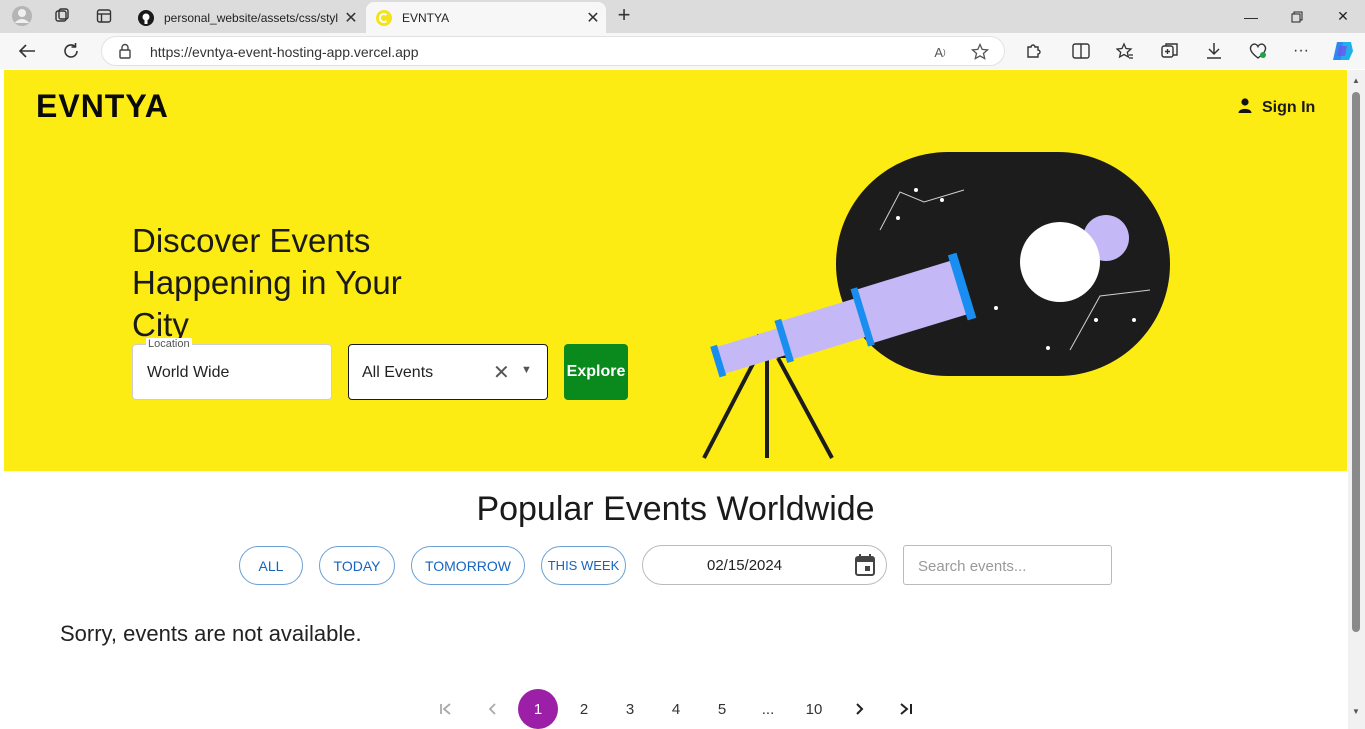 The image size is (1365, 729). I want to click on back-icon, so click(27, 51).